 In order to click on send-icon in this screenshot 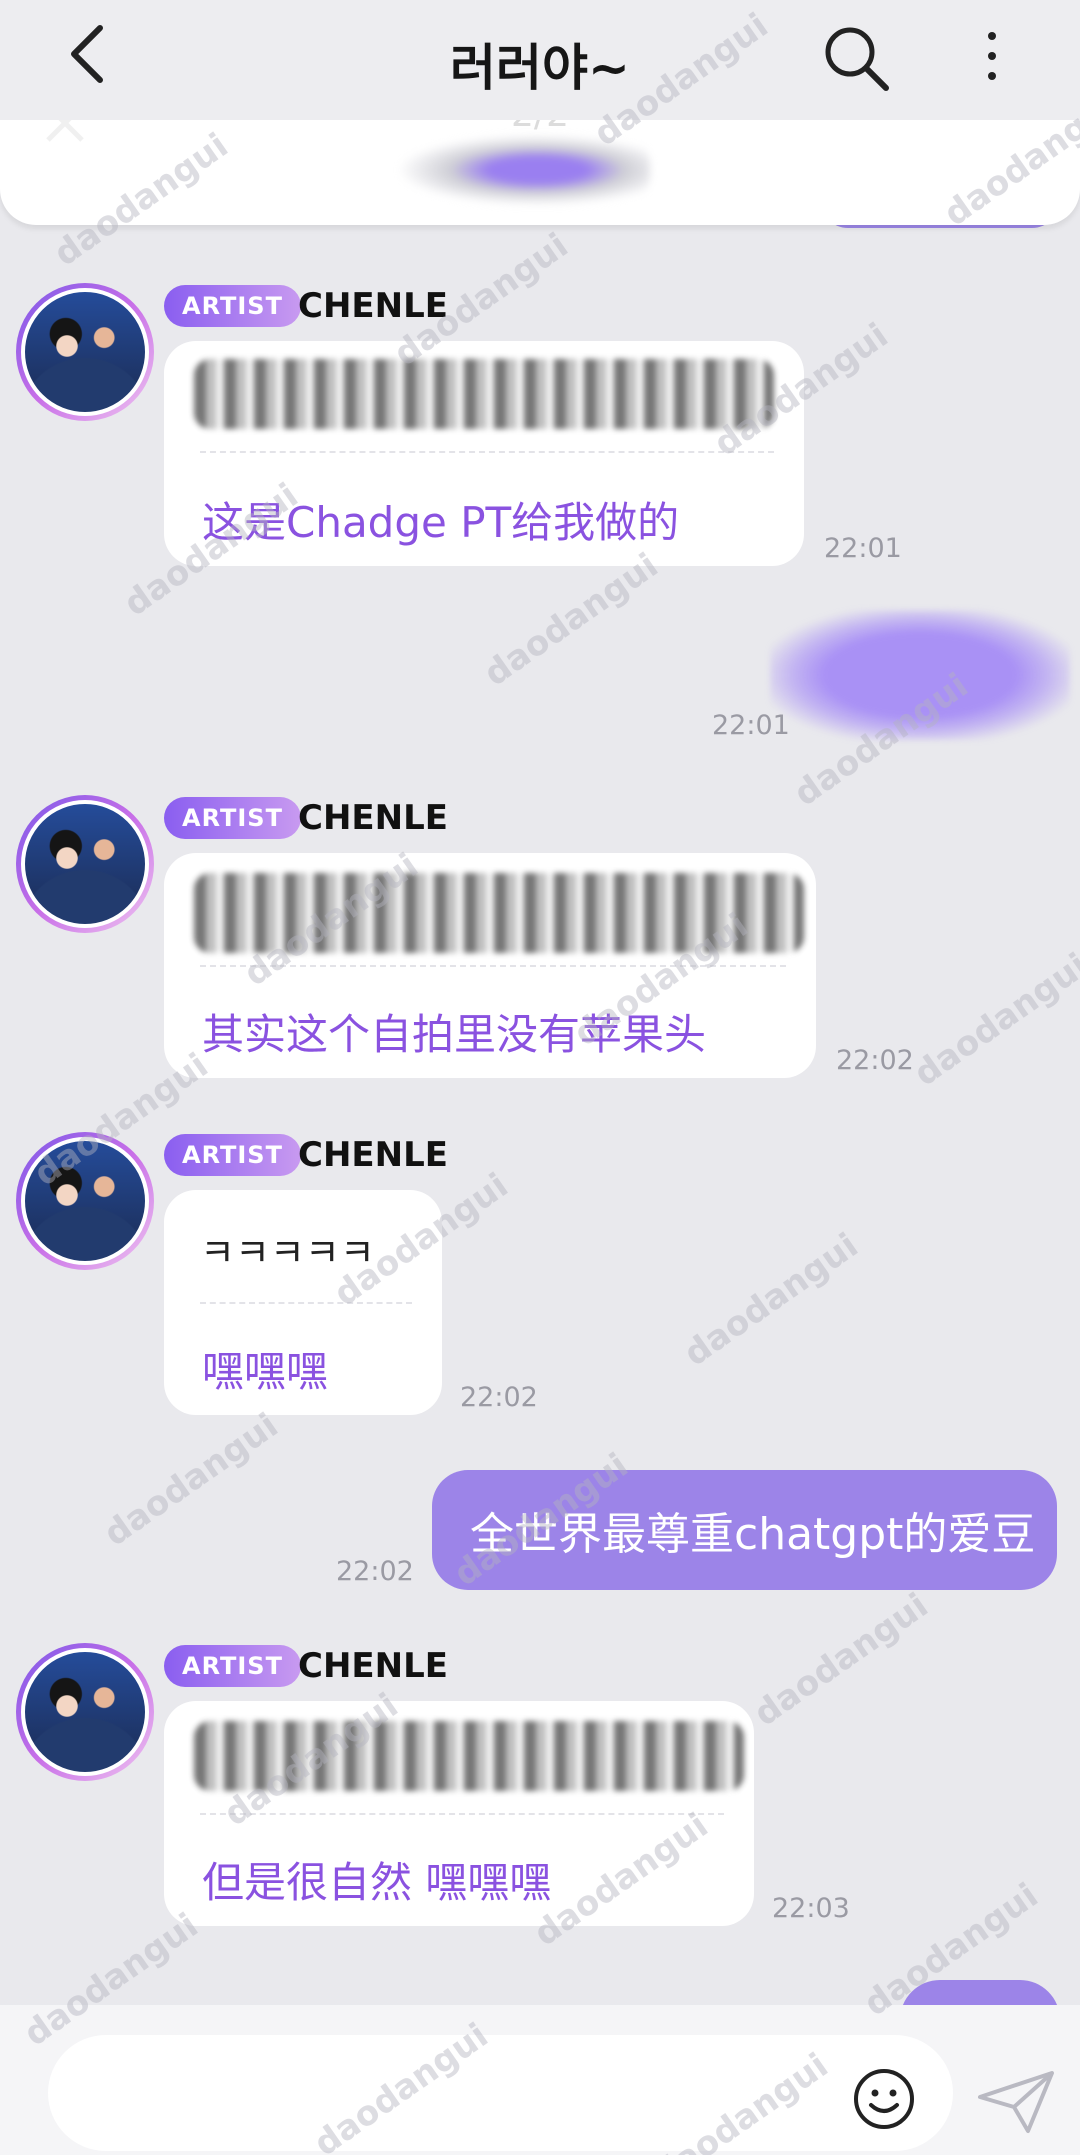, I will do `click(1016, 2102)`.